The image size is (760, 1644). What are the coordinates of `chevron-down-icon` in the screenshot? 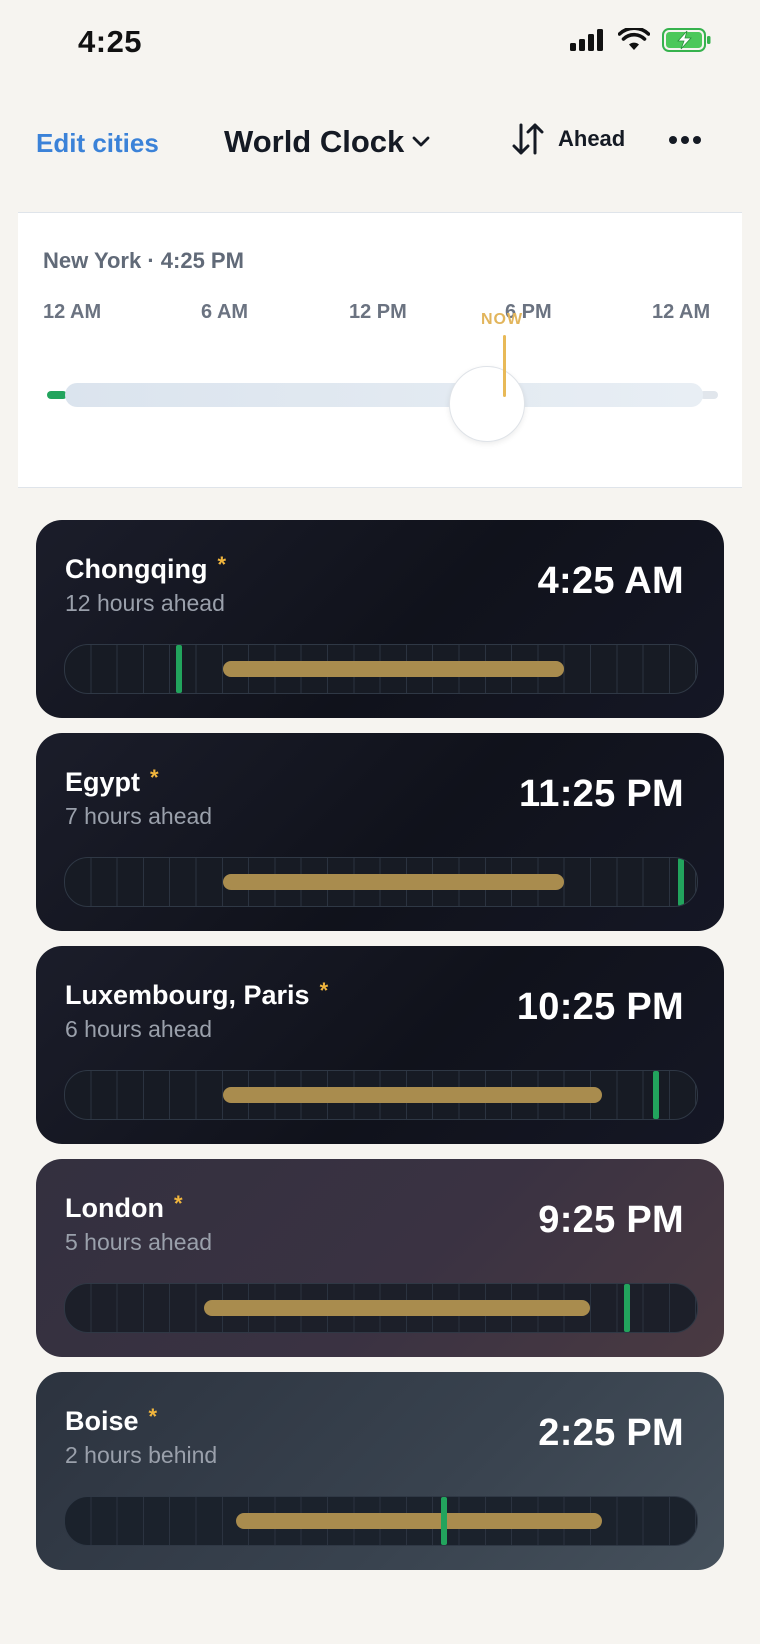 It's located at (421, 141).